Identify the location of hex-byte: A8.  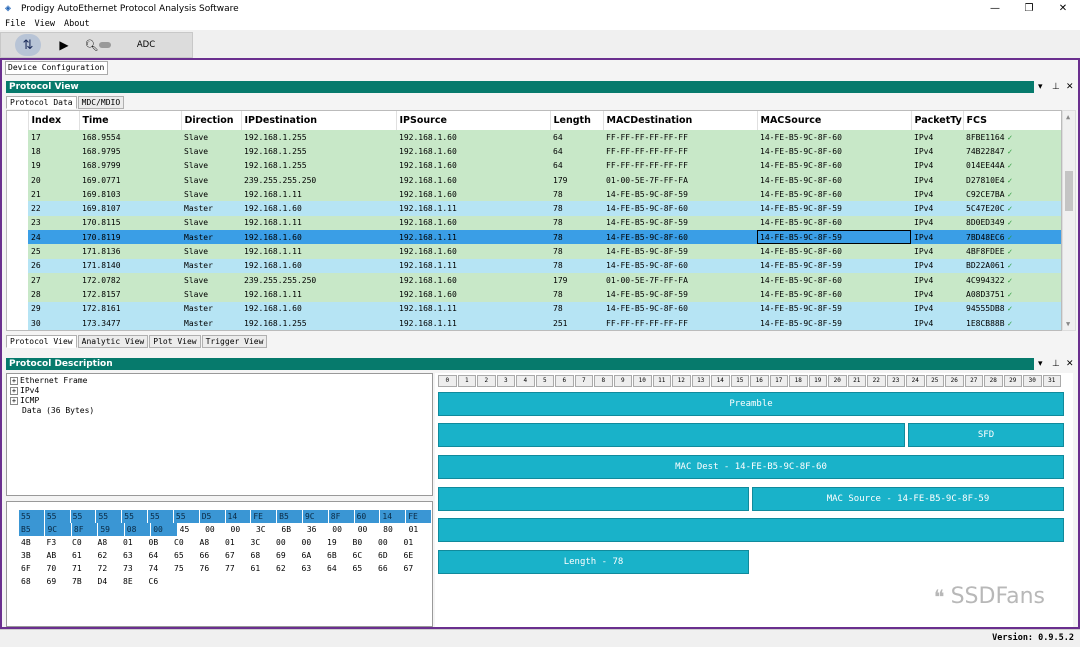
(211, 542).